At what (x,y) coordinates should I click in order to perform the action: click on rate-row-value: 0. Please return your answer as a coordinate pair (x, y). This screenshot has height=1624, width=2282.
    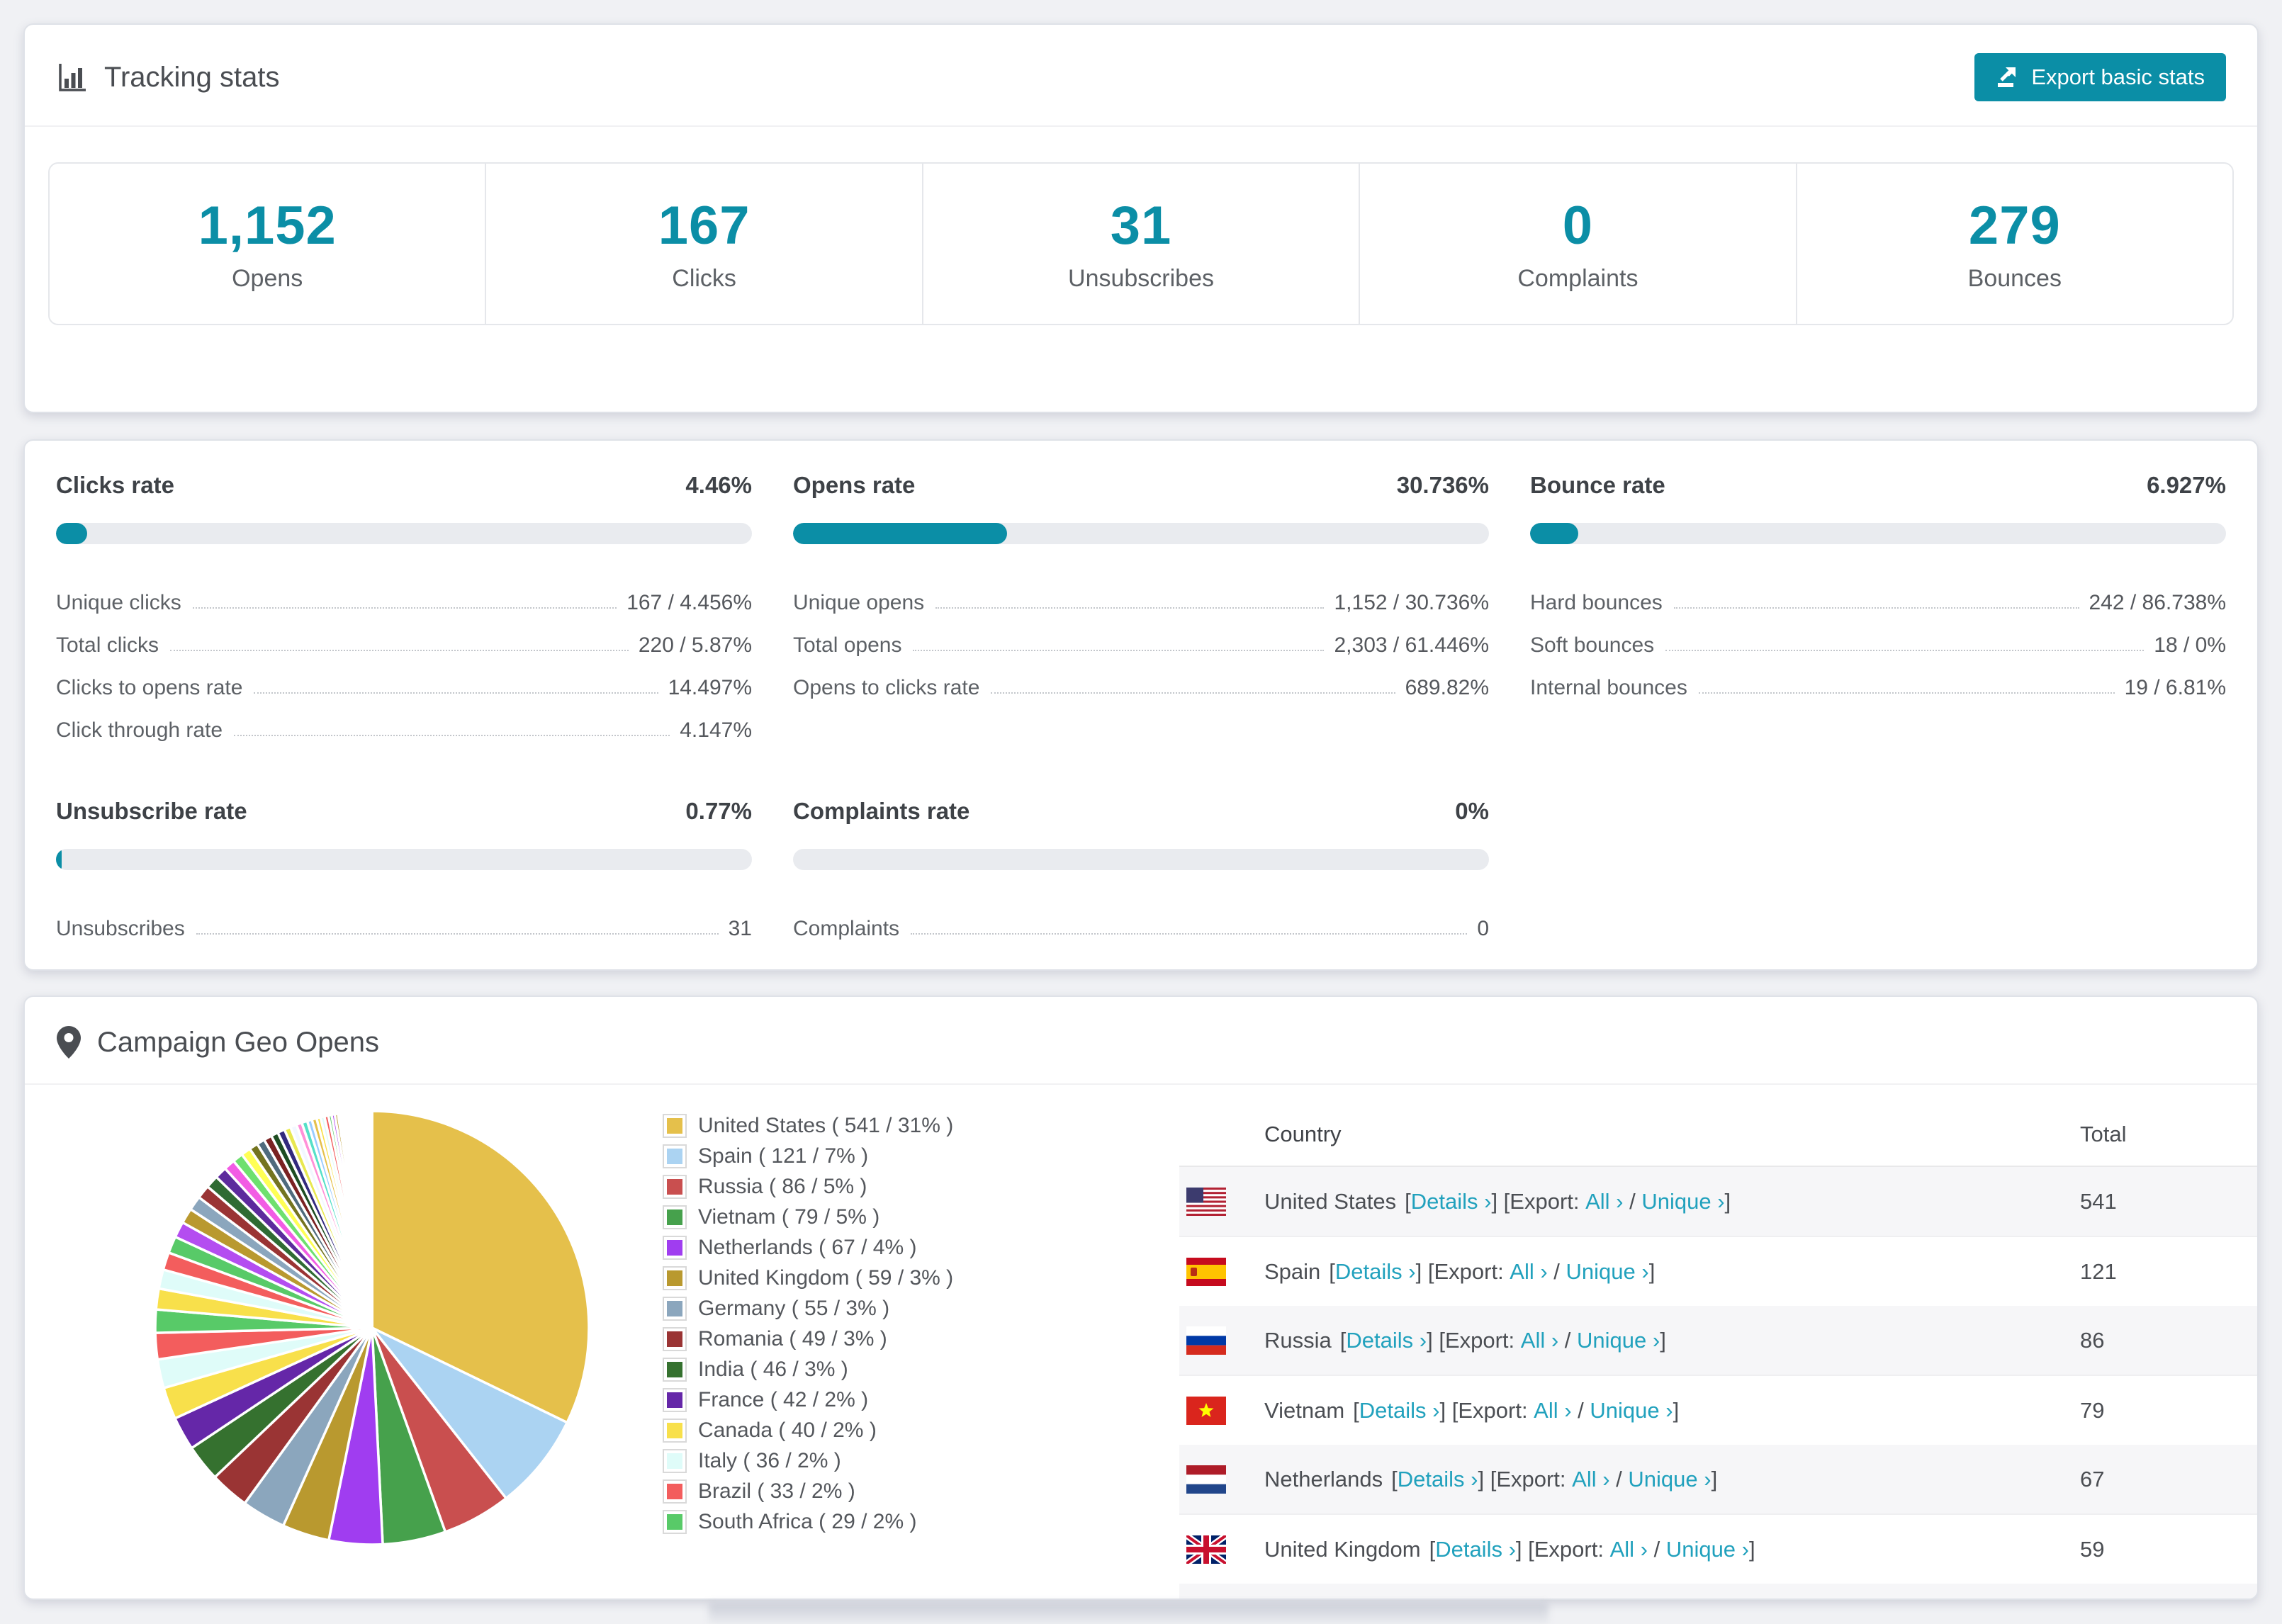
    Looking at the image, I should click on (1483, 929).